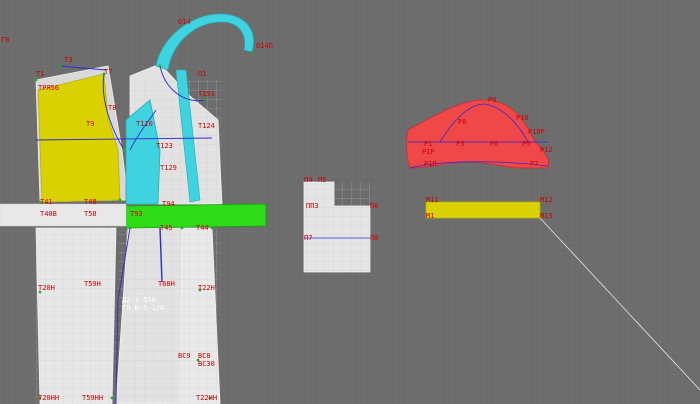 The height and width of the screenshot is (404, 700). What do you see at coordinates (536, 132) in the screenshot?
I see `label-pl10p: Р10Р` at bounding box center [536, 132].